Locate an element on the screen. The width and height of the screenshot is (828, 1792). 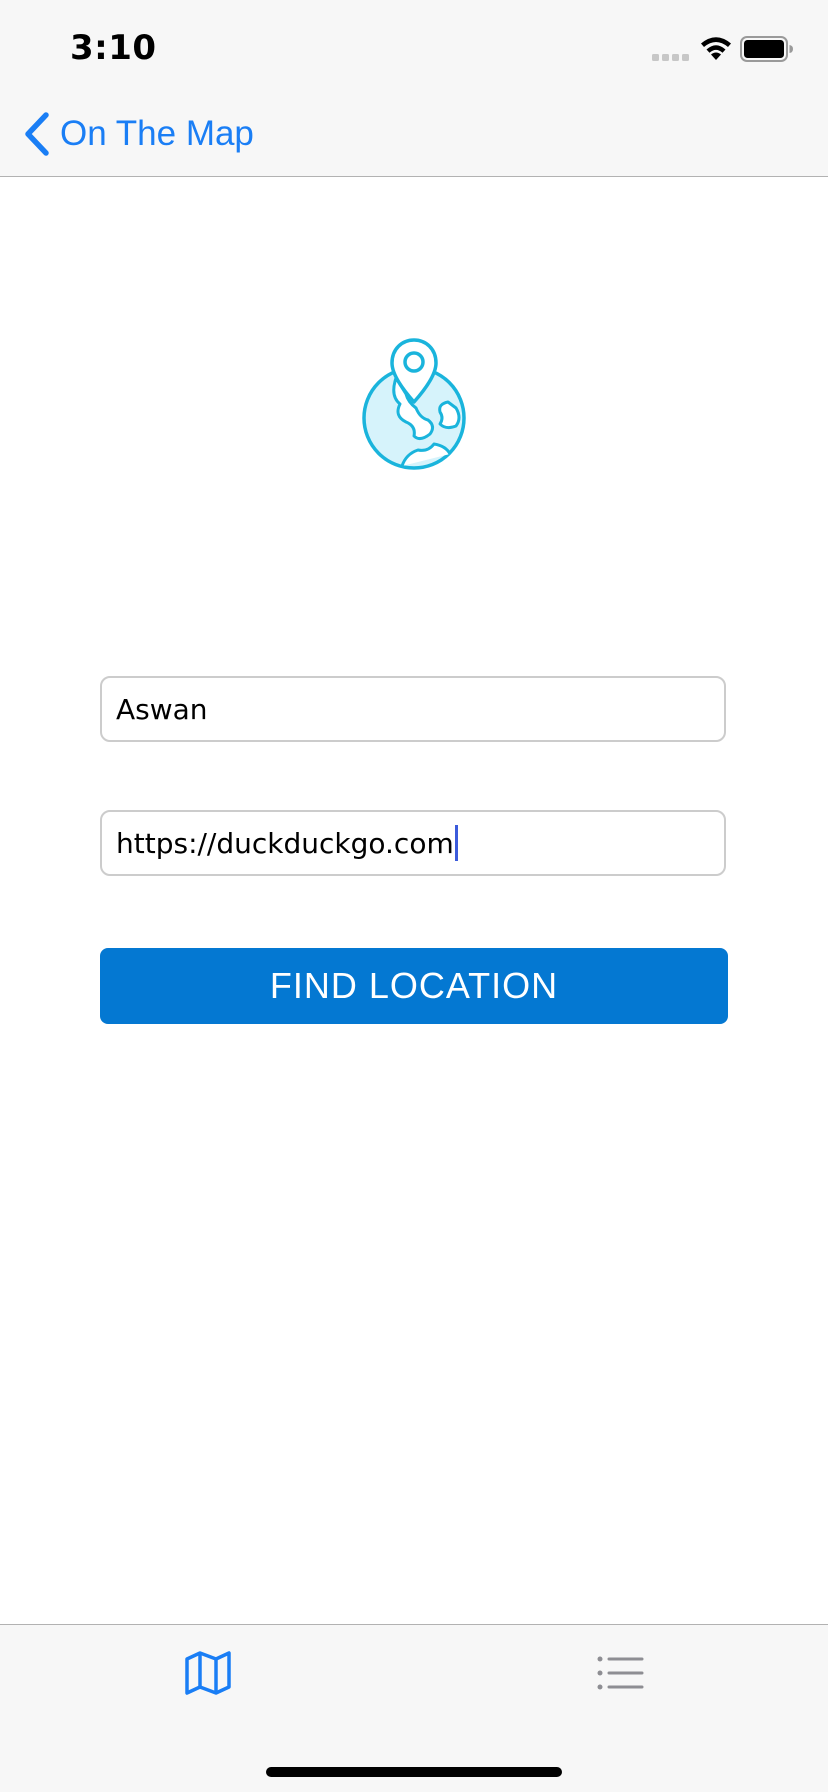
status-time: 3:10 is located at coordinates (113, 48).